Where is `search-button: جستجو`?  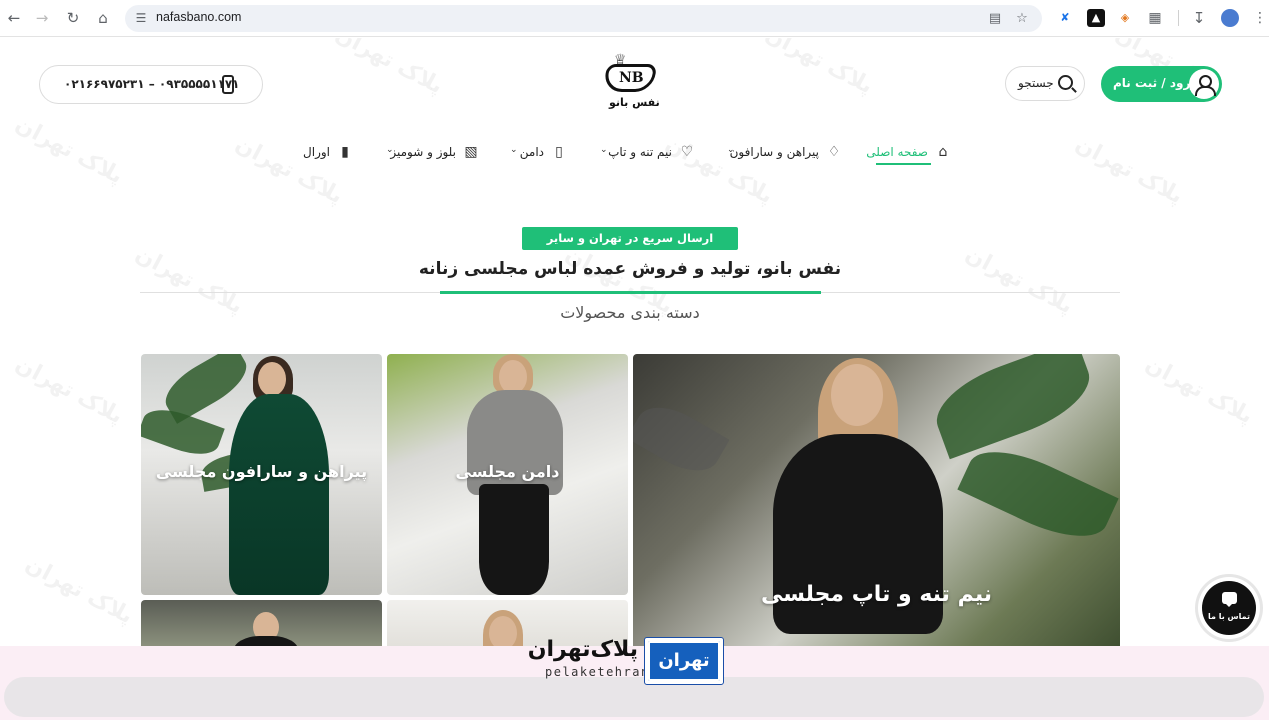 search-button: جستجو is located at coordinates (1045, 83).